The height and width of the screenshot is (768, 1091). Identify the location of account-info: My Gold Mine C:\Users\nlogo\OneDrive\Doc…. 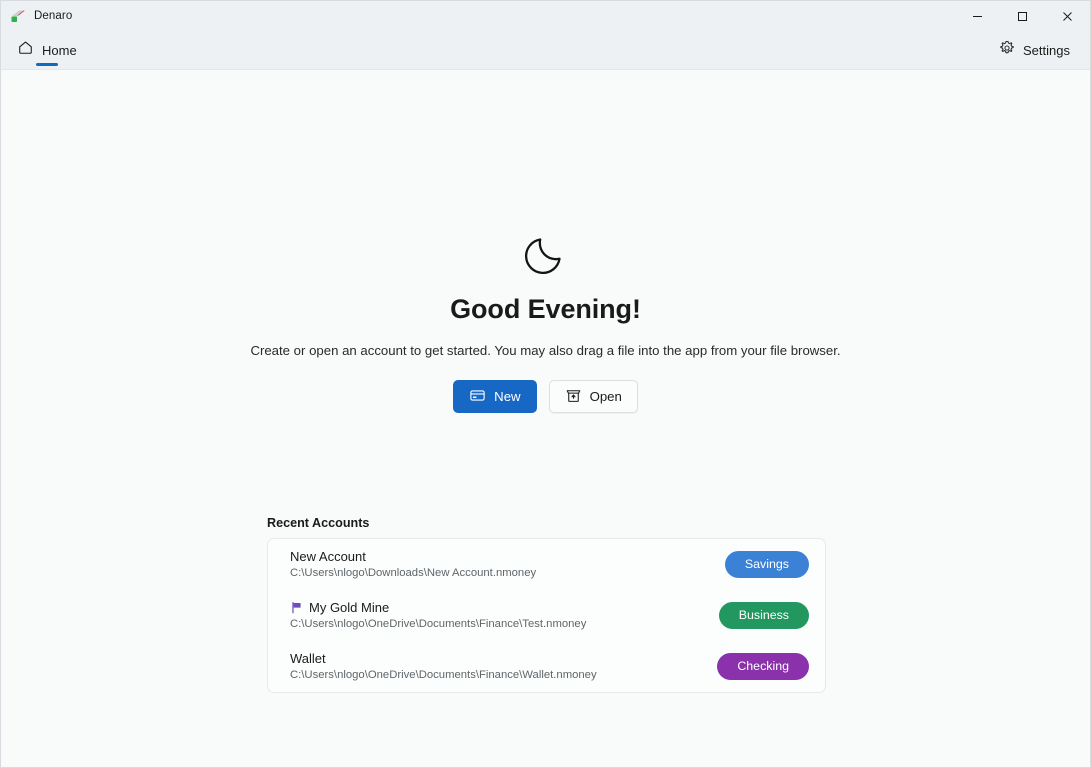
(498, 615).